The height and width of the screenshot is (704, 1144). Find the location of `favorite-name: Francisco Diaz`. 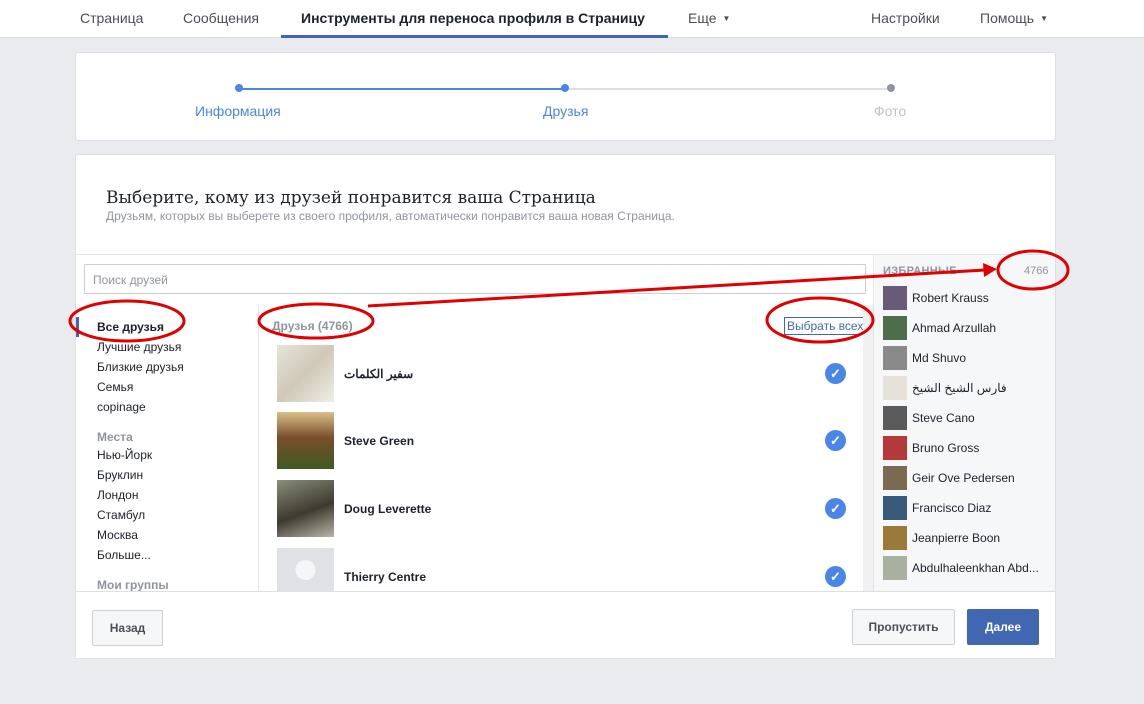

favorite-name: Francisco Diaz is located at coordinates (952, 508).